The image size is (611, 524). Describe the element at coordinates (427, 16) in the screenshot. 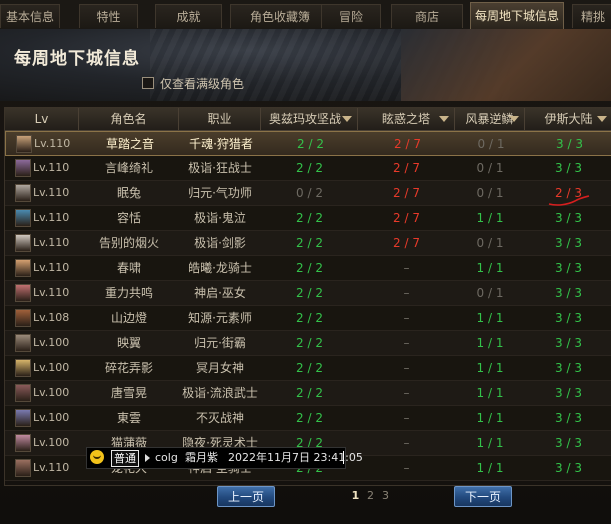

I see `tab-shop: 商店` at that location.